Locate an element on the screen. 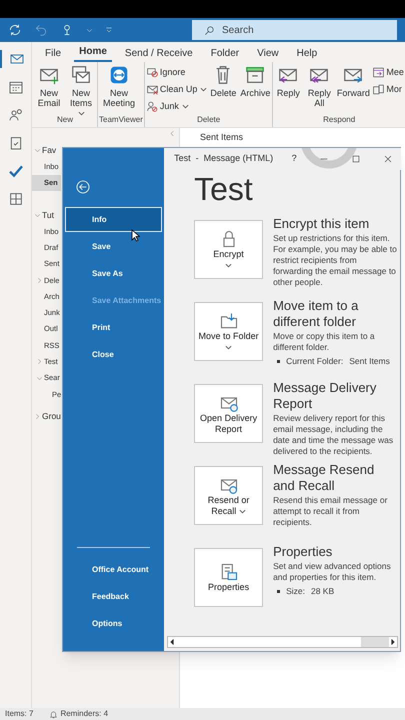 This screenshot has width=405, height=720. archive-box-icon is located at coordinates (255, 75).